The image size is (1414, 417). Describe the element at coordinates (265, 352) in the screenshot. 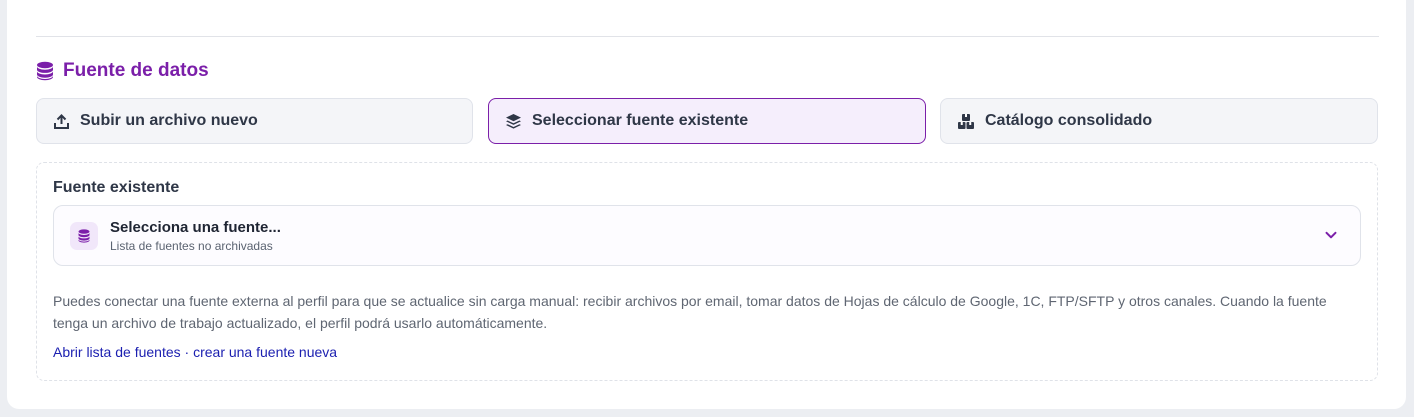

I see `create-new-source-link: crear una fuente nueva` at that location.